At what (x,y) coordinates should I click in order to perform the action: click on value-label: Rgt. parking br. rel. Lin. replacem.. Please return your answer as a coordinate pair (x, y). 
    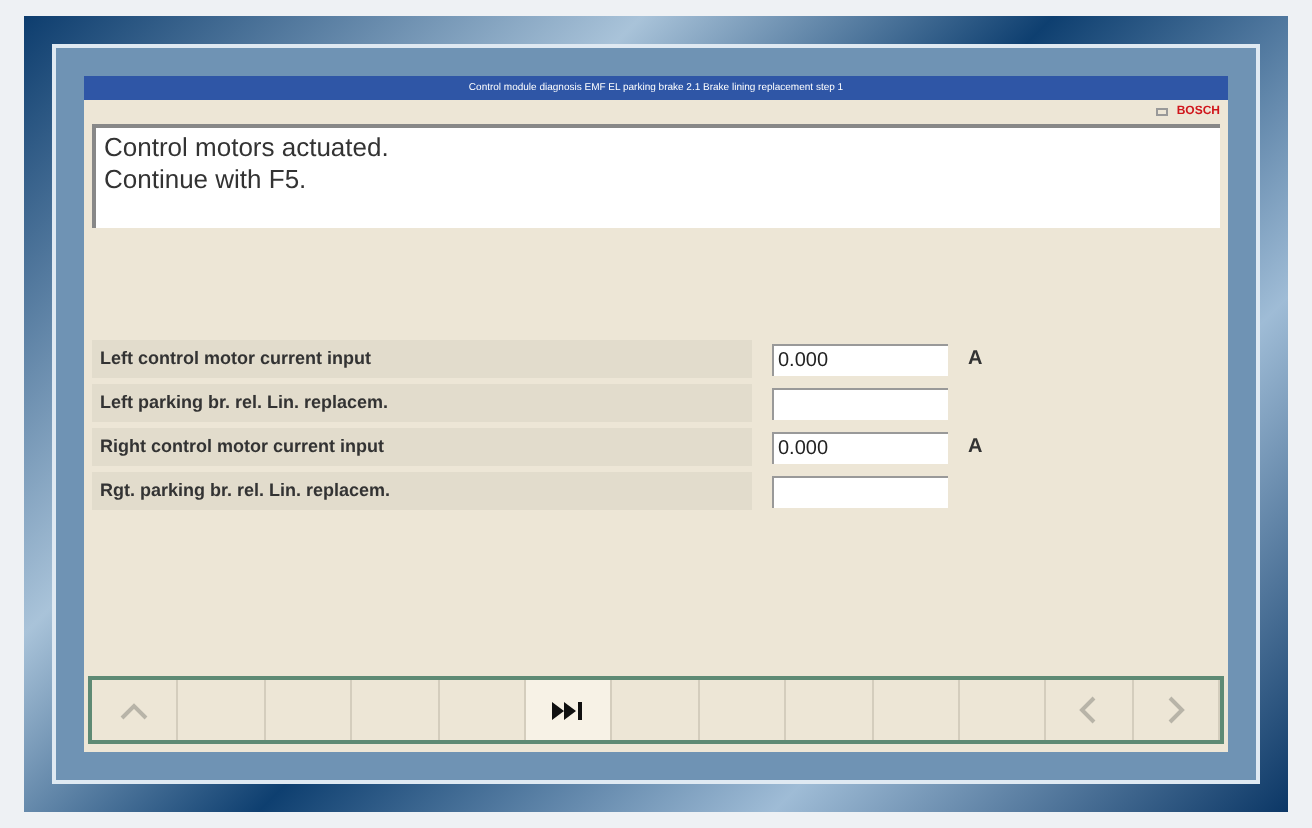
    Looking at the image, I should click on (422, 491).